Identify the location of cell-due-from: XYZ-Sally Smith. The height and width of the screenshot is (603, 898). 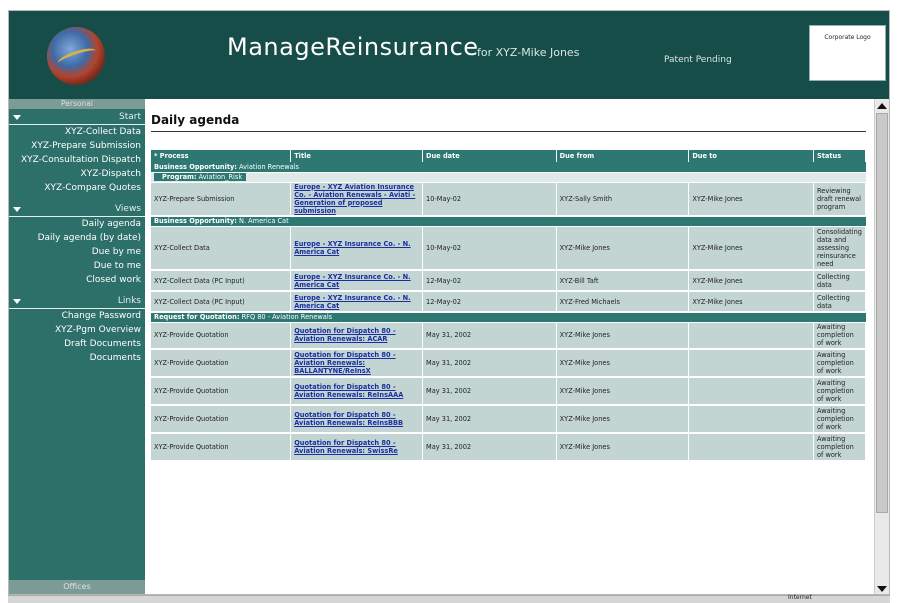
(623, 199).